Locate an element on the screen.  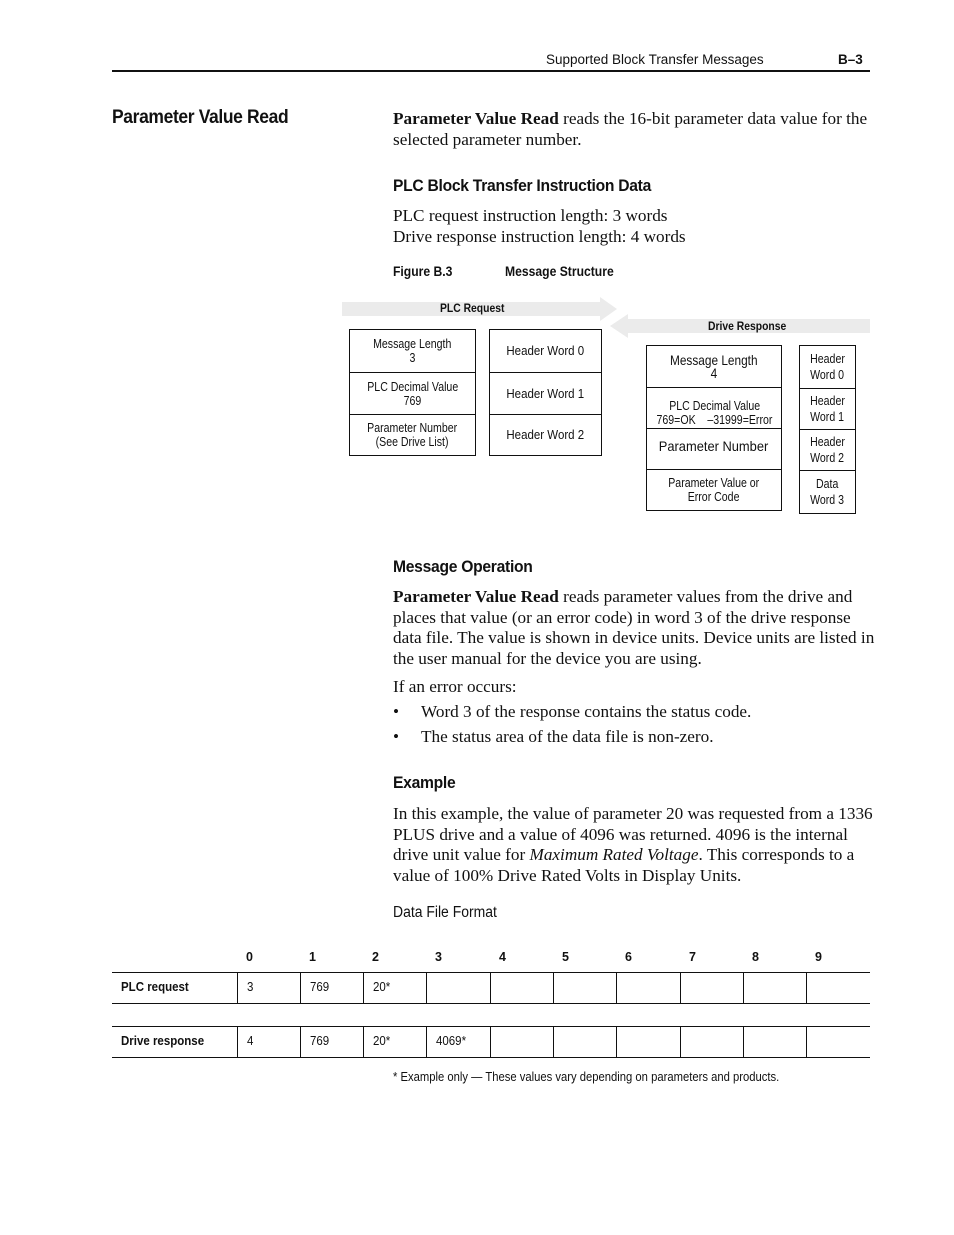
drive-response-cell: PLC Decimal Value 769=OK –31999=Error is located at coordinates (714, 407).